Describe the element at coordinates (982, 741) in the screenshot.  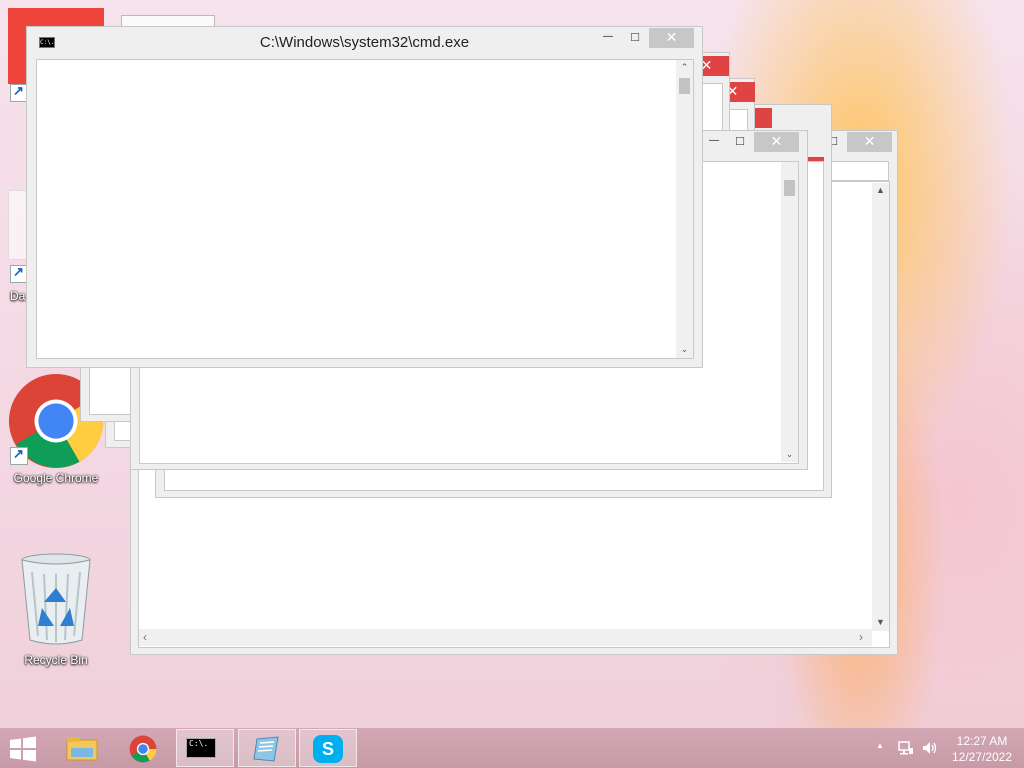
I see `clock-time: 12:27 AM` at that location.